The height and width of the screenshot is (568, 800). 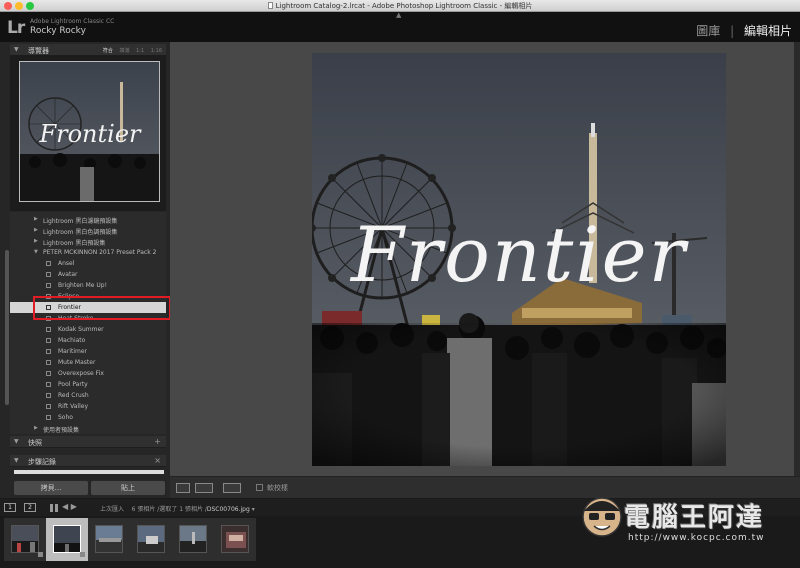 What do you see at coordinates (694, 518) in the screenshot?
I see `watermark-title: 電腦王阿達` at bounding box center [694, 518].